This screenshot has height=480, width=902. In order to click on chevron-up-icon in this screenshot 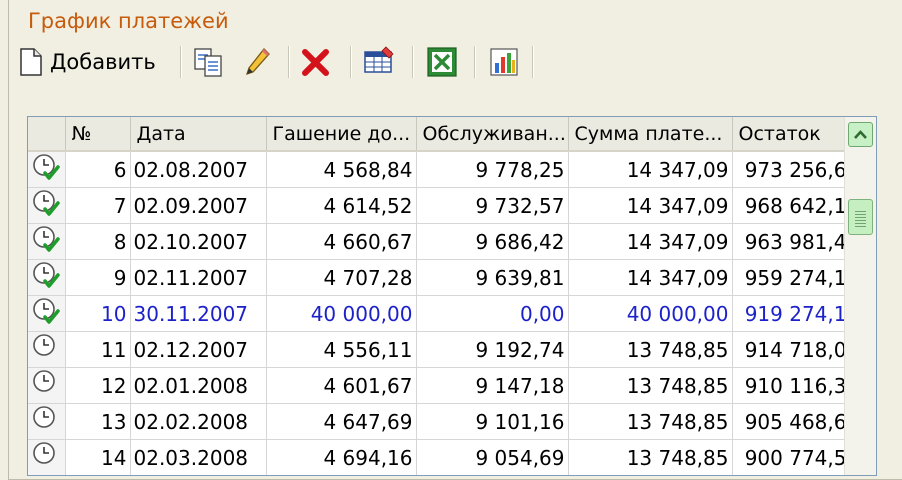, I will do `click(860, 134)`.